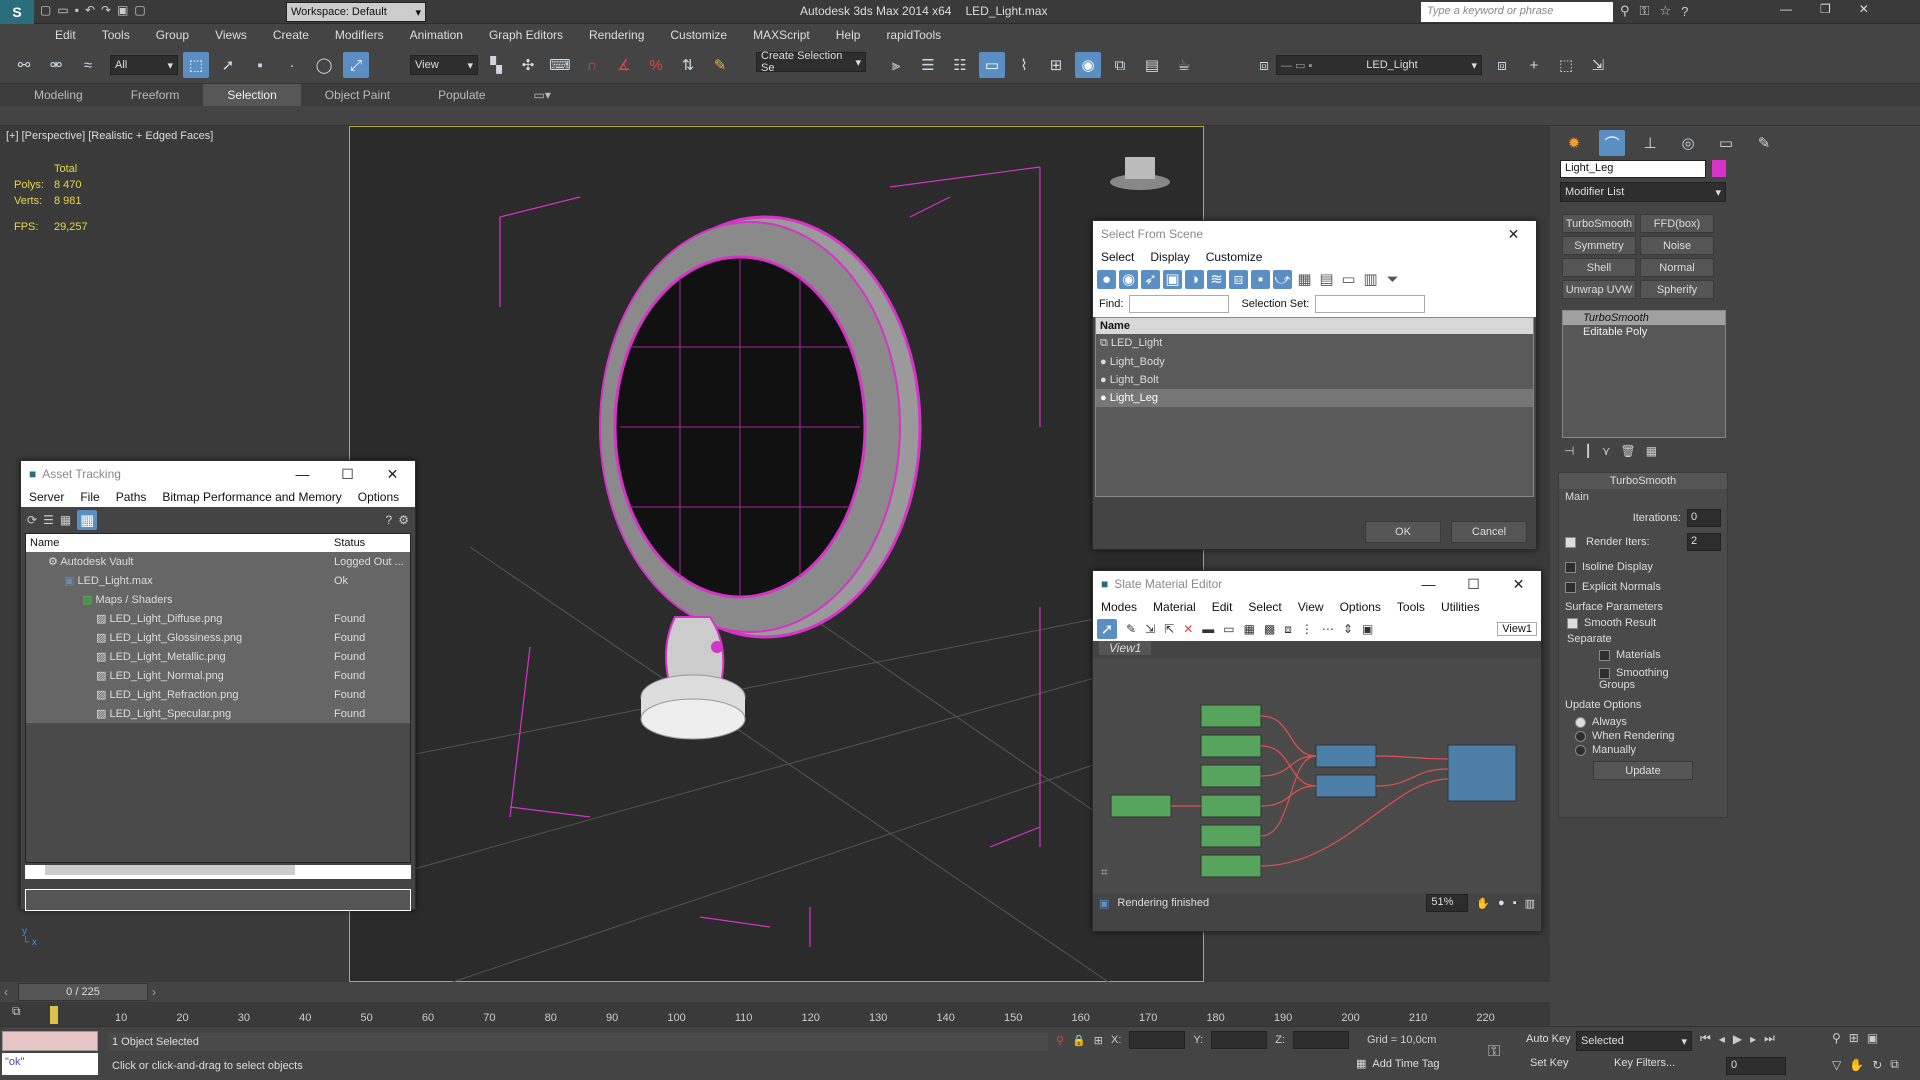  Describe the element at coordinates (1194, 279) in the screenshot. I see `filter-helpers-icon: ◑` at that location.